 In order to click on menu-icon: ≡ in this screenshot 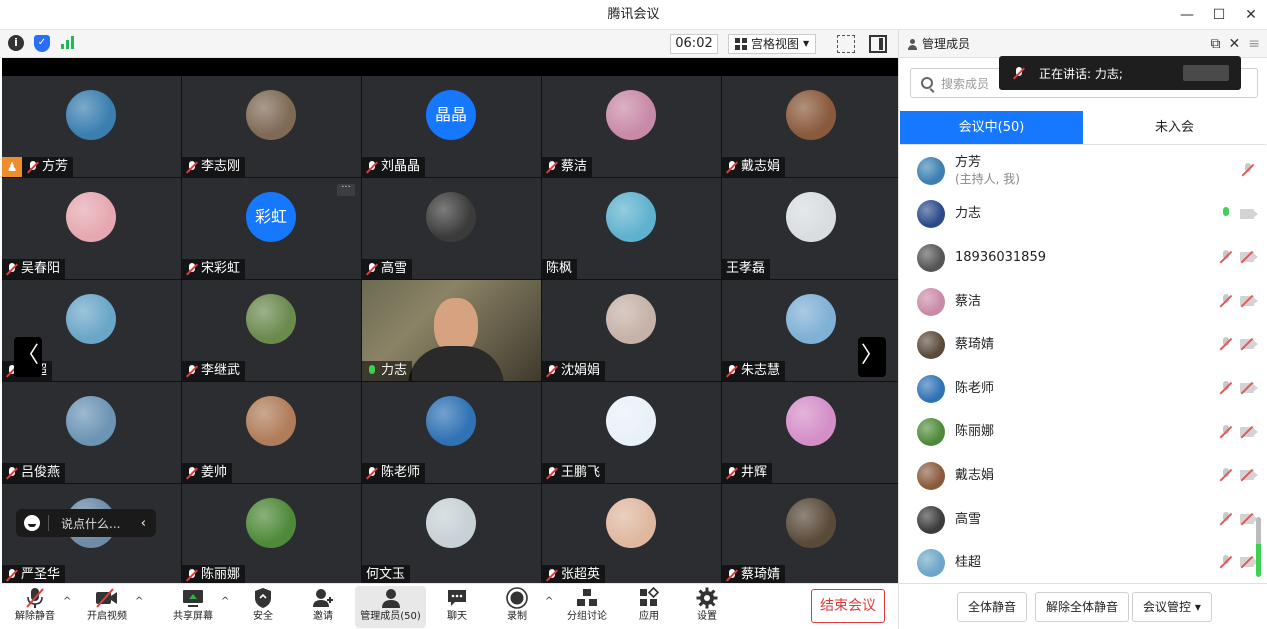, I will do `click(1254, 44)`.